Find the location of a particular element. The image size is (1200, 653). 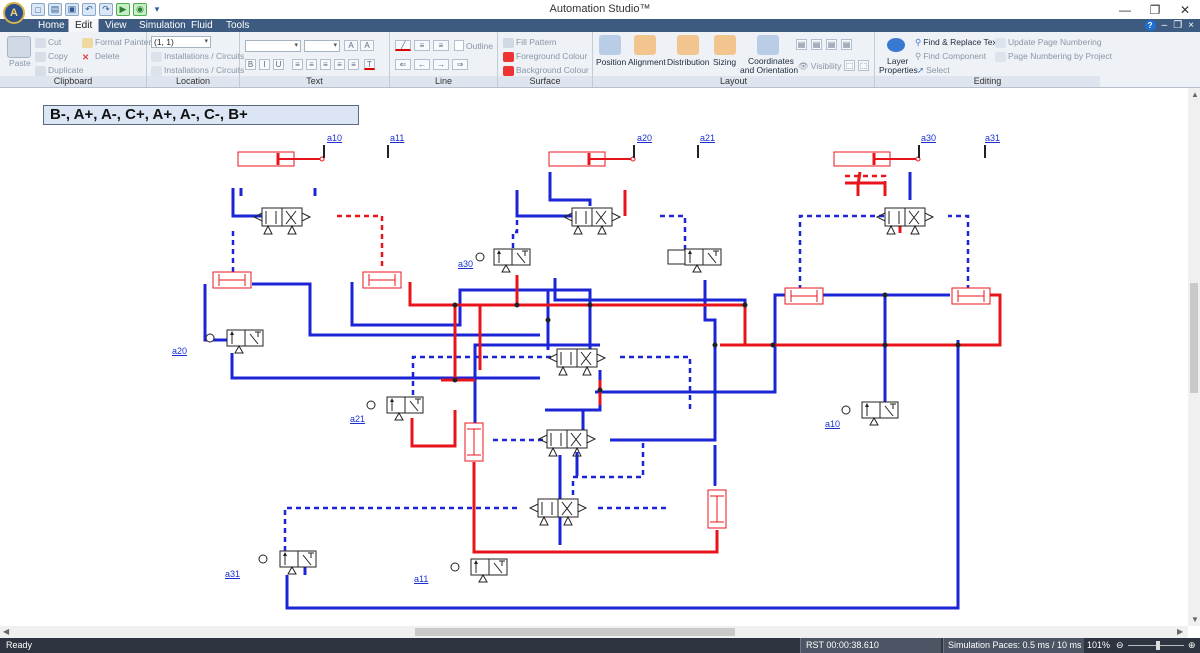

page-numbering-by-project-button: Page Numbering by Project is located at coordinates (1053, 56).